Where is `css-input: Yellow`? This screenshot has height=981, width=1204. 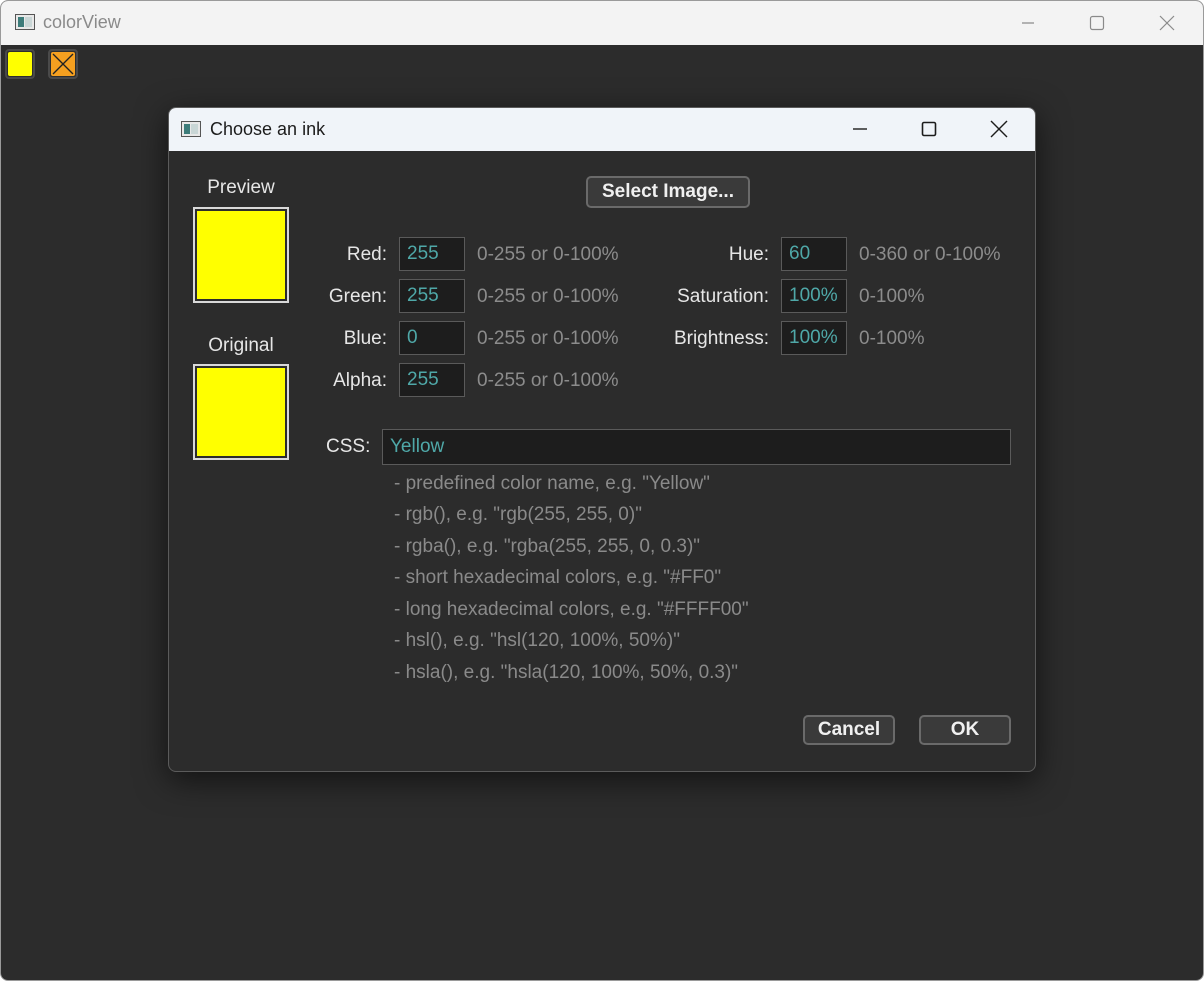
css-input: Yellow is located at coordinates (696, 447).